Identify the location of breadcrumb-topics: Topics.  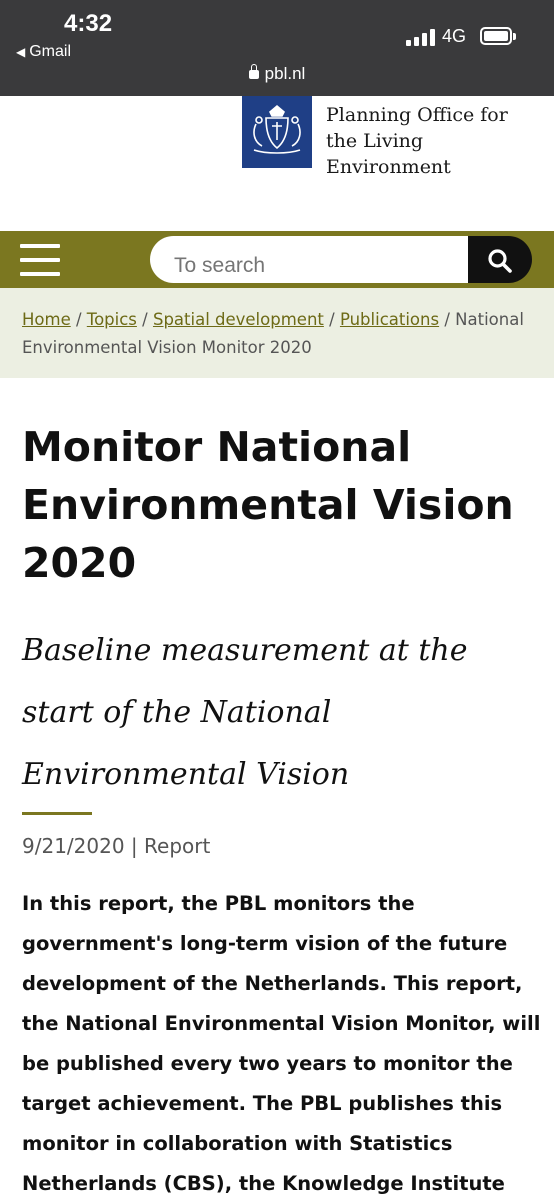
(112, 319).